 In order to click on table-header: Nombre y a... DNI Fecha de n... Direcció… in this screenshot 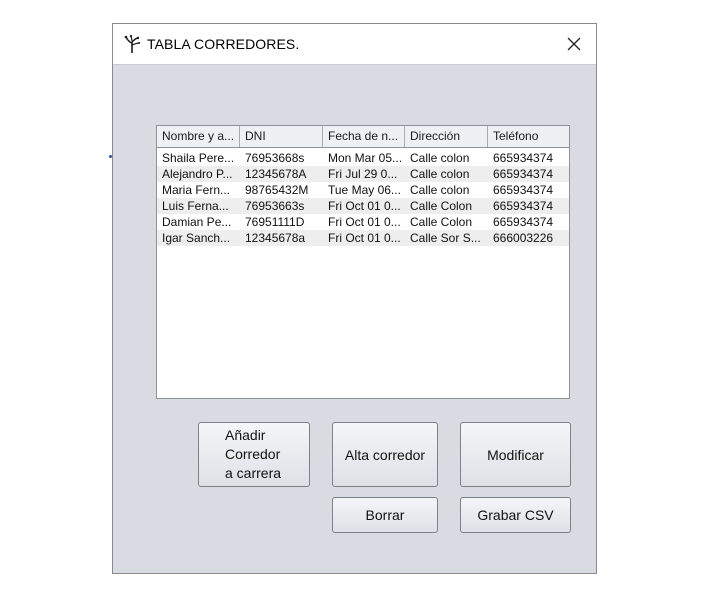, I will do `click(363, 137)`.